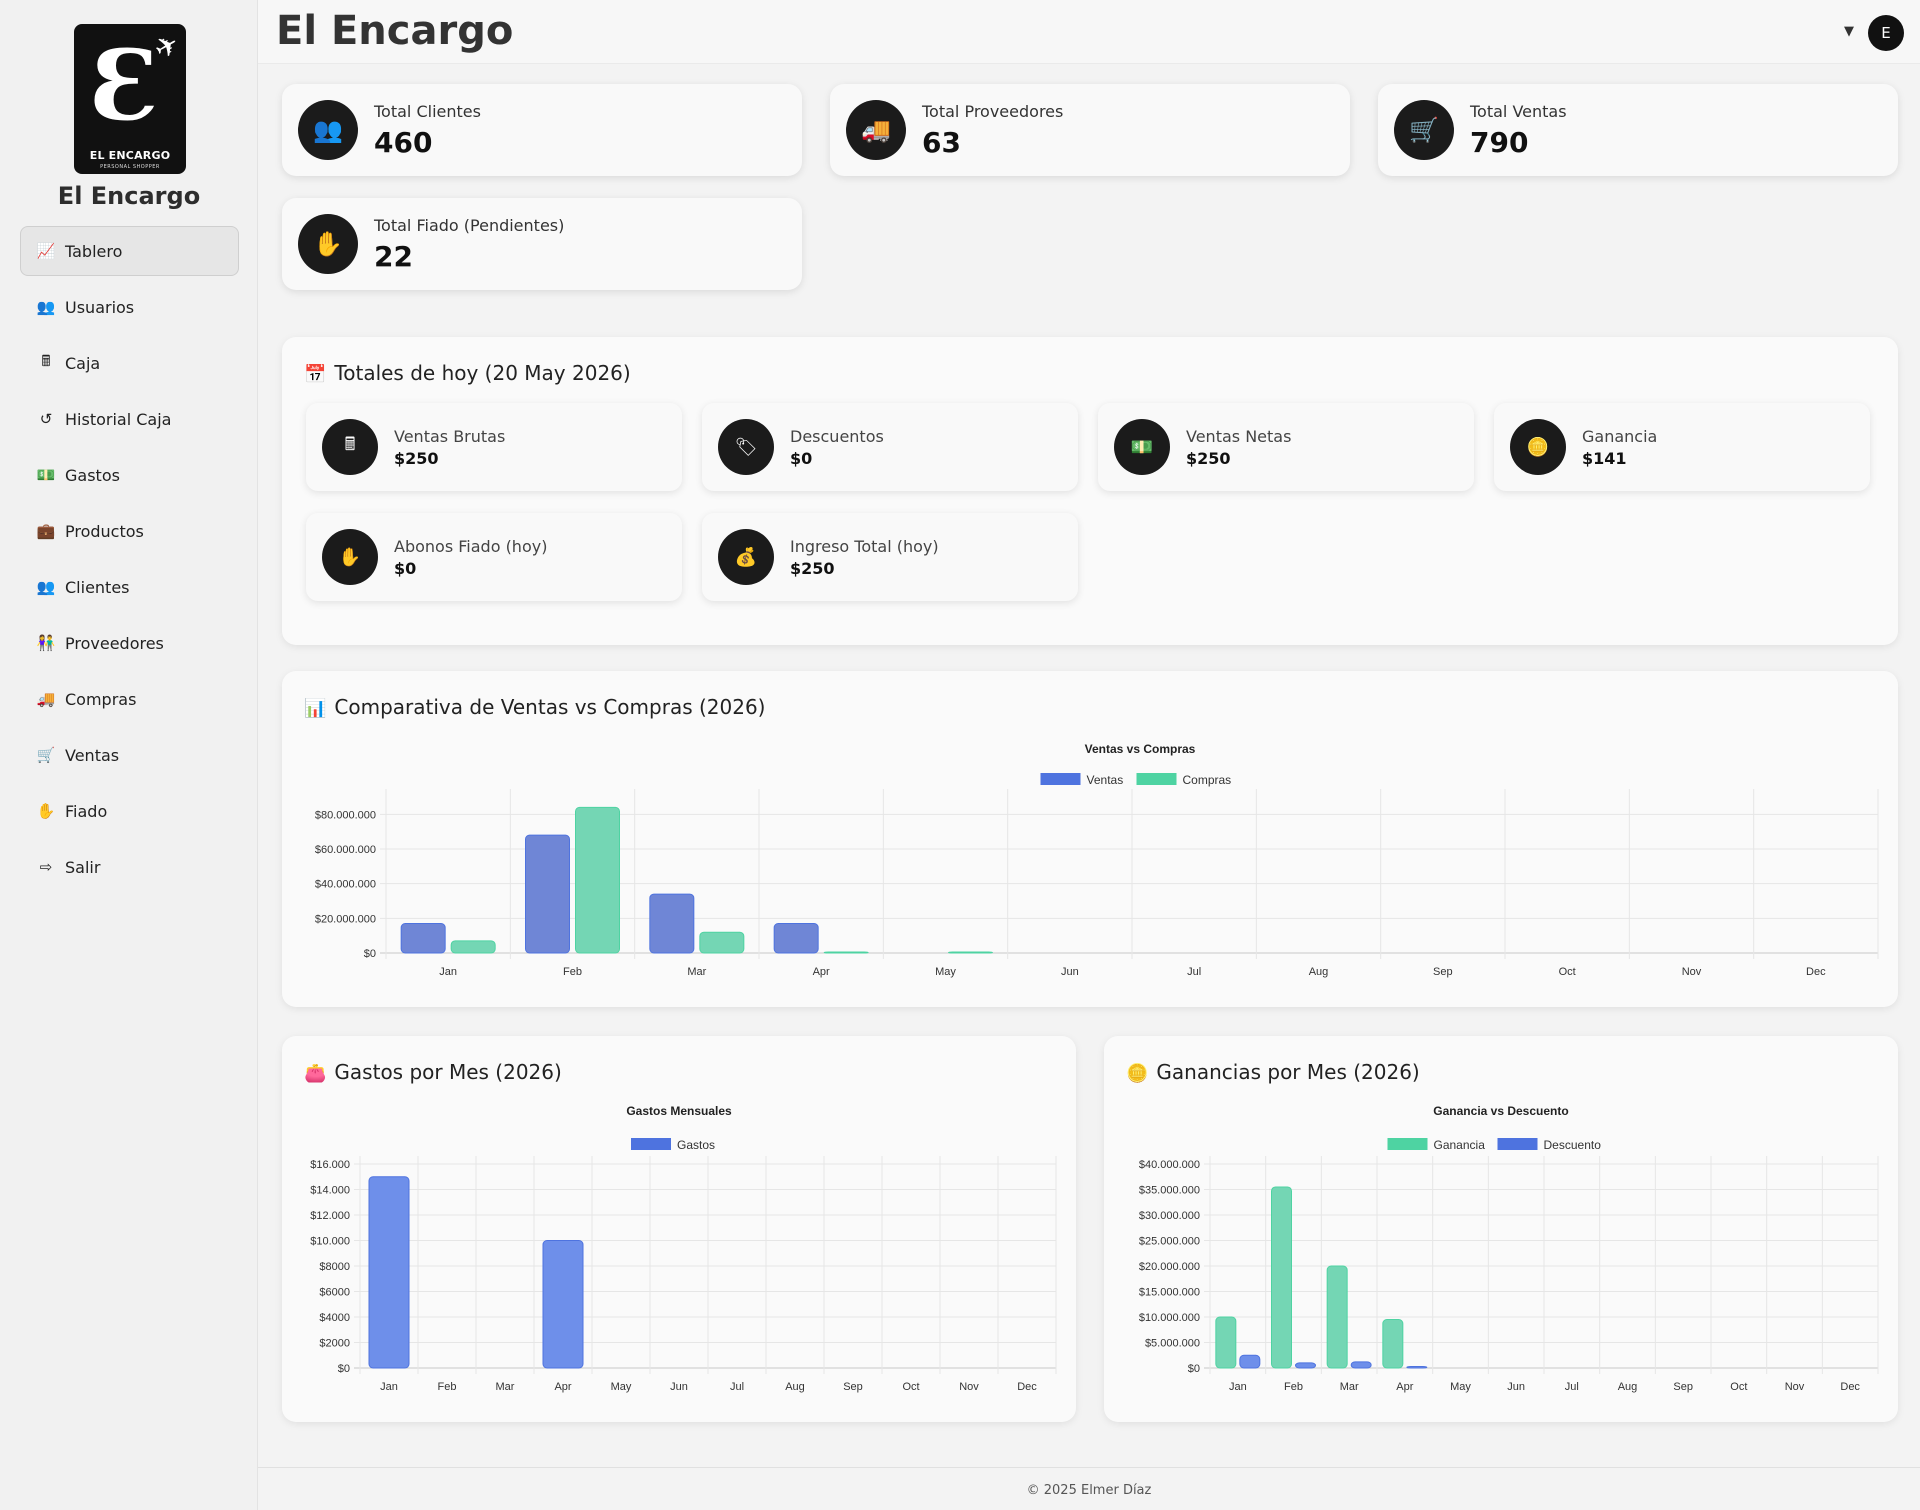  Describe the element at coordinates (448, 972) in the screenshot. I see `x-tick-label: Jan` at that location.